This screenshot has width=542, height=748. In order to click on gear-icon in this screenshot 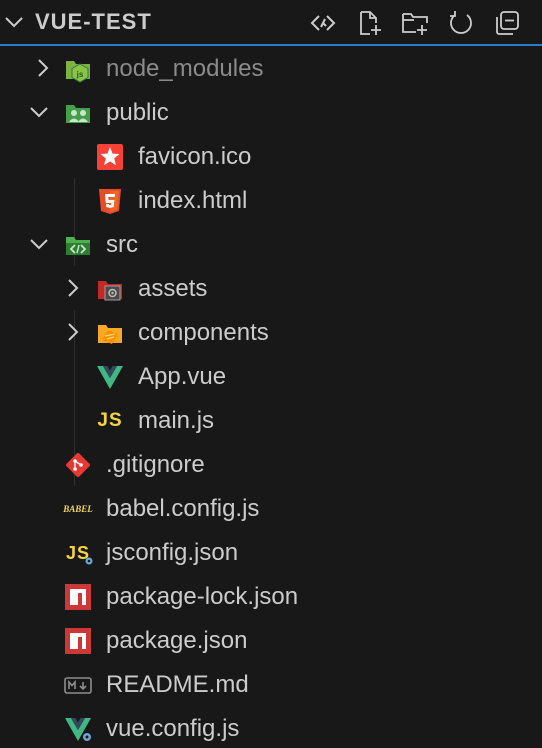, I will do `click(89, 561)`.